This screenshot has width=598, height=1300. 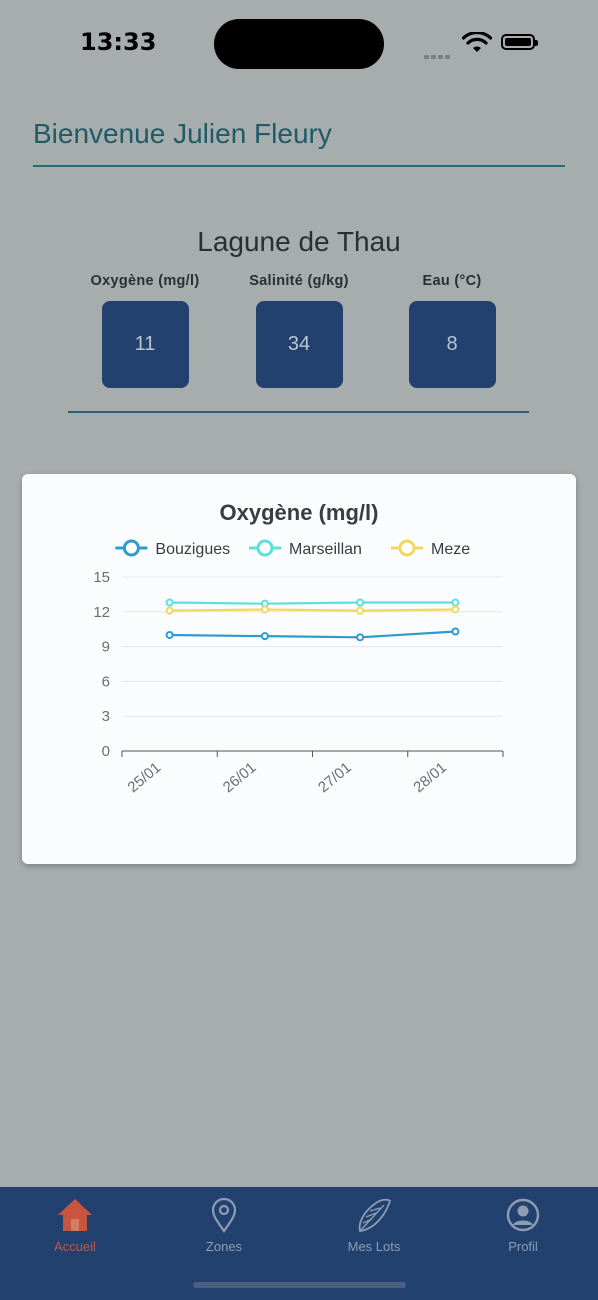 What do you see at coordinates (519, 42) in the screenshot?
I see `battery-icon` at bounding box center [519, 42].